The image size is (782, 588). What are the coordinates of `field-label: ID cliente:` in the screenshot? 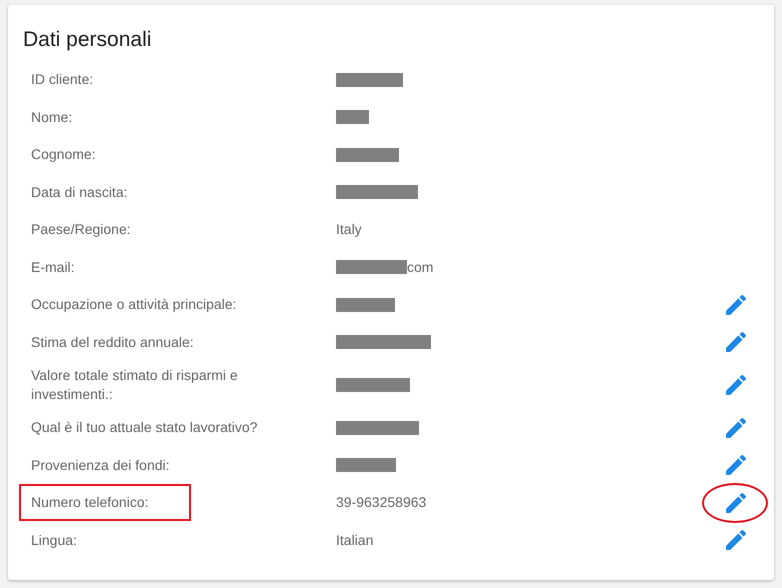 It's located at (62, 80).